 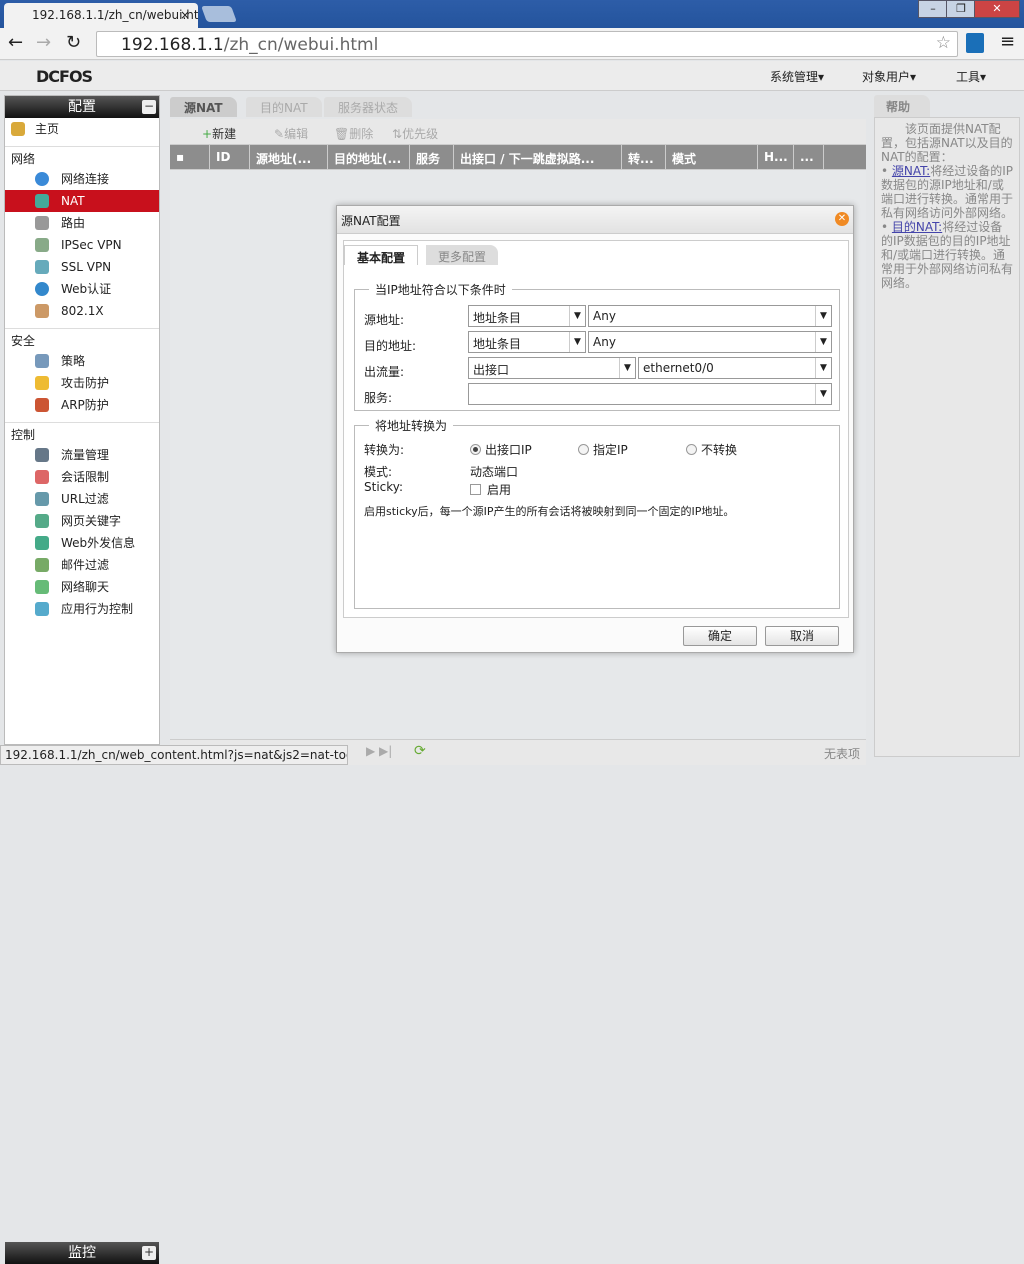 What do you see at coordinates (82, 433) in the screenshot?
I see `group-control: 控制` at bounding box center [82, 433].